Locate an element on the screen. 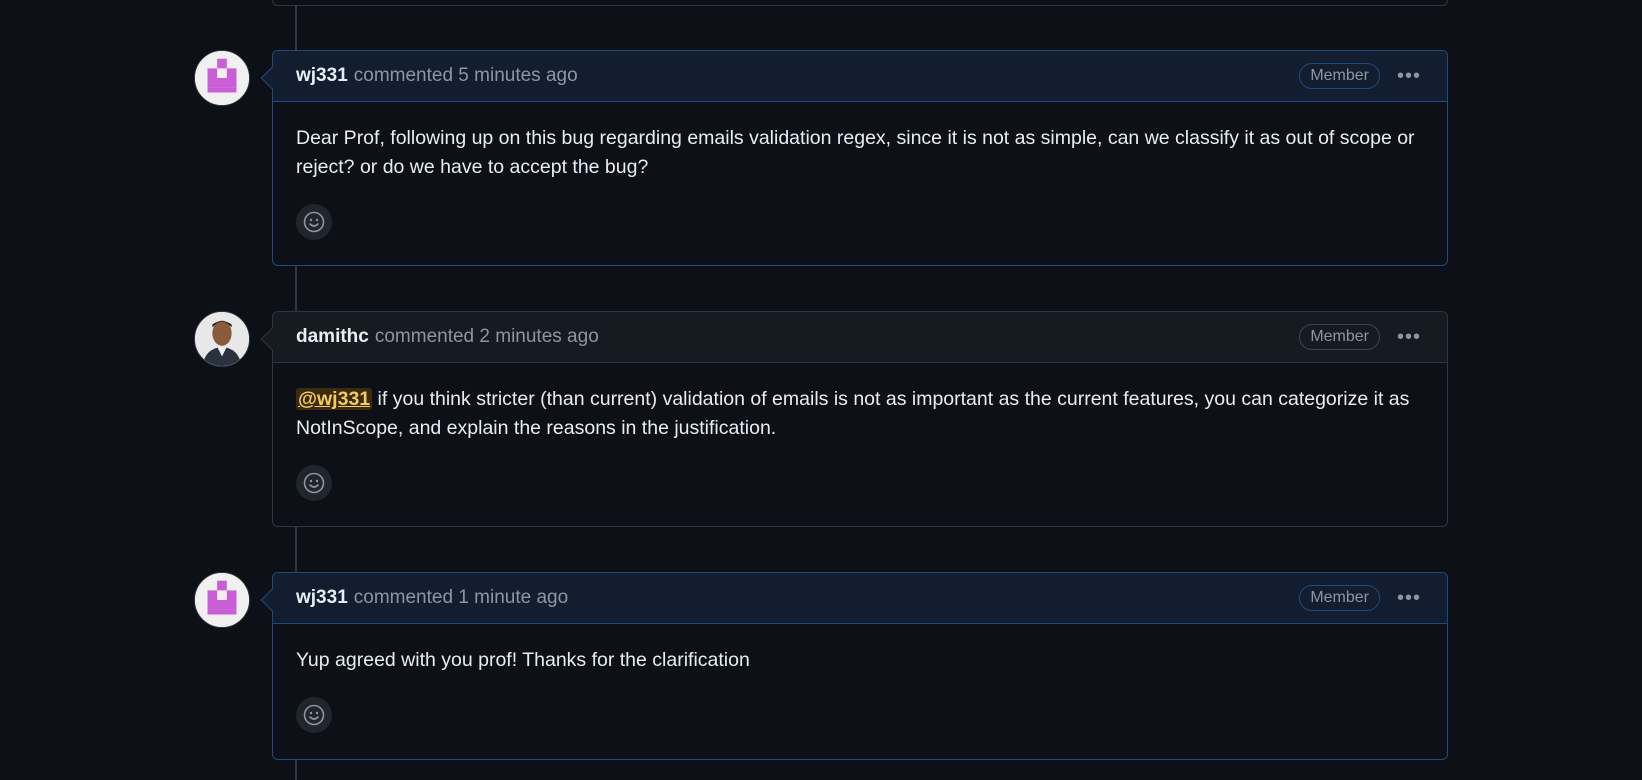  previous-comment-box is located at coordinates (860, 3).